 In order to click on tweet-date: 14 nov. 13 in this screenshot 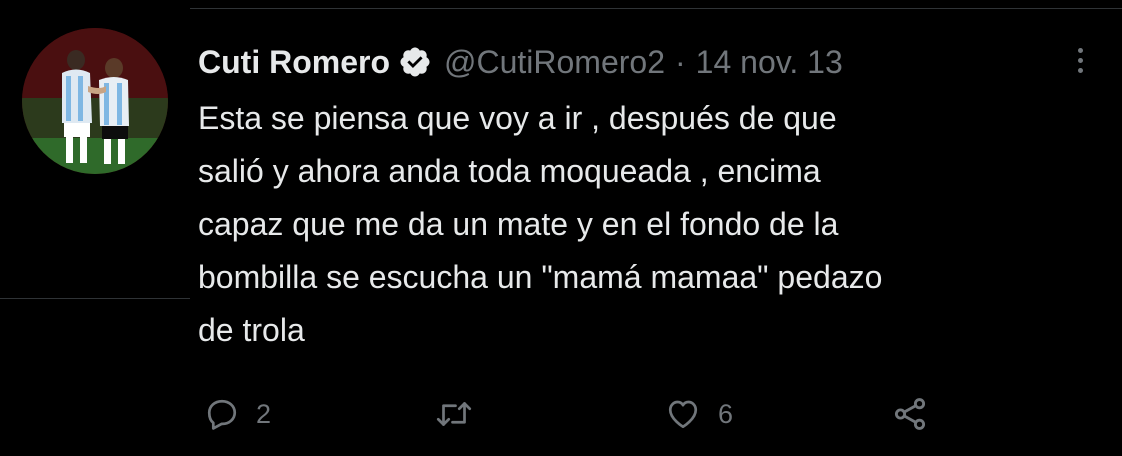, I will do `click(769, 62)`.